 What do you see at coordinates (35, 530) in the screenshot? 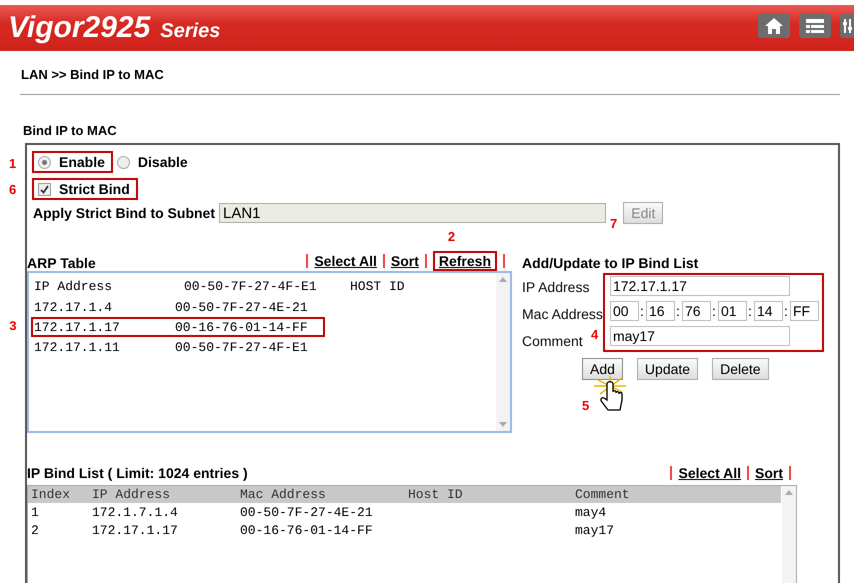
I see `table-cell-text: 2` at bounding box center [35, 530].